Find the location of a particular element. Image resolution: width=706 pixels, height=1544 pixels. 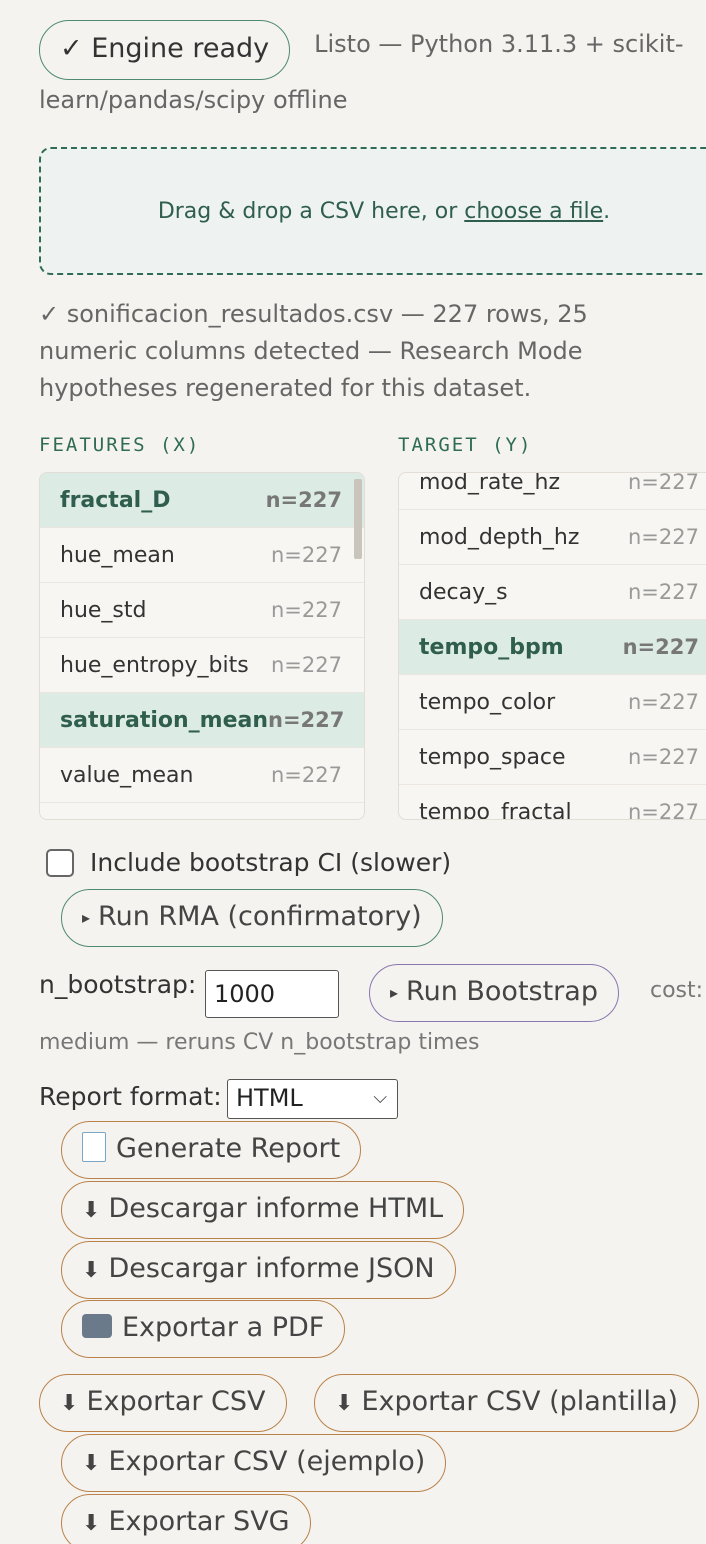

choose-file-link: choose a file is located at coordinates (533, 211).